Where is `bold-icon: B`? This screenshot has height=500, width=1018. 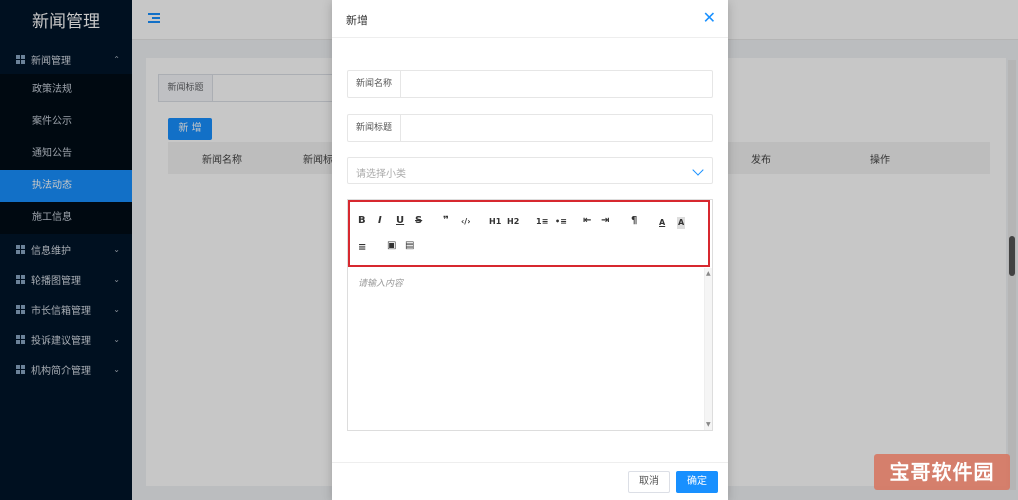
bold-icon: B is located at coordinates (362, 221).